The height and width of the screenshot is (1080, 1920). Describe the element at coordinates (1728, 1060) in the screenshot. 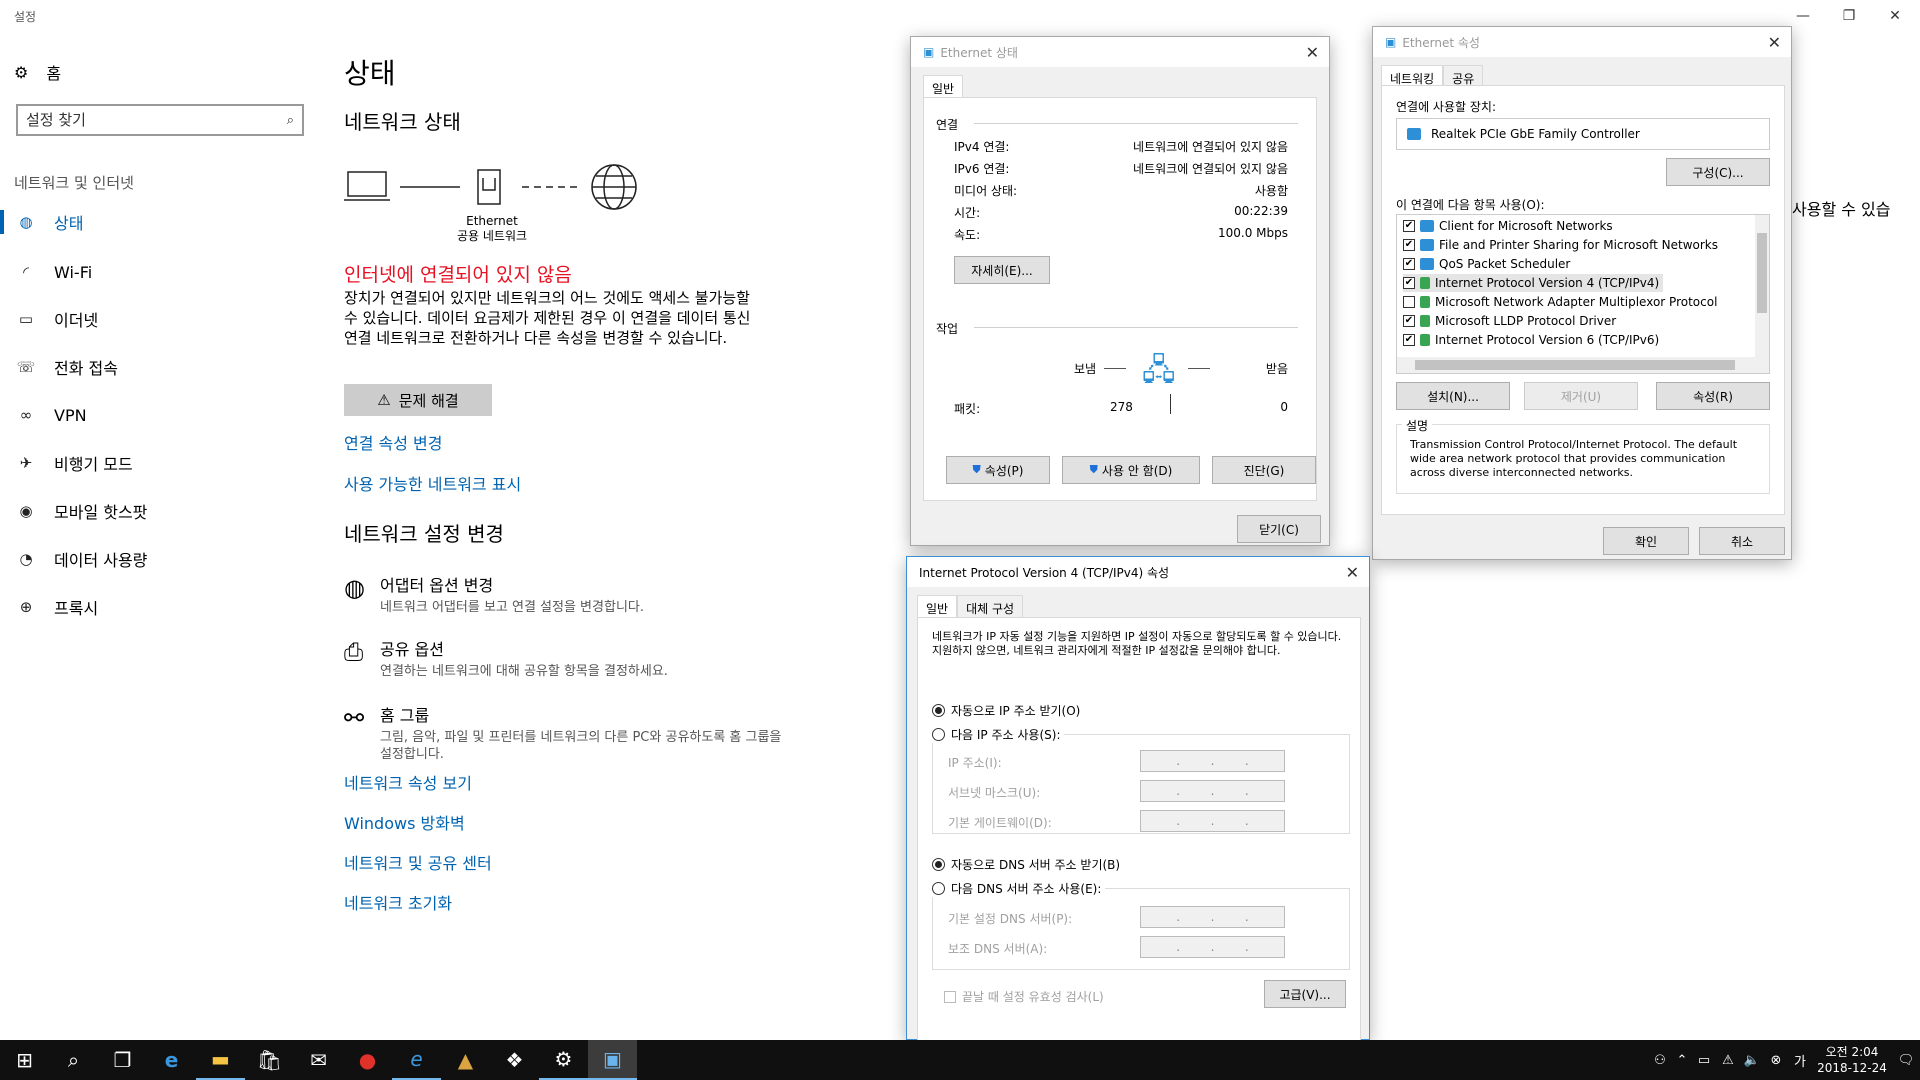

I see `network-status-icon: ⚠` at that location.